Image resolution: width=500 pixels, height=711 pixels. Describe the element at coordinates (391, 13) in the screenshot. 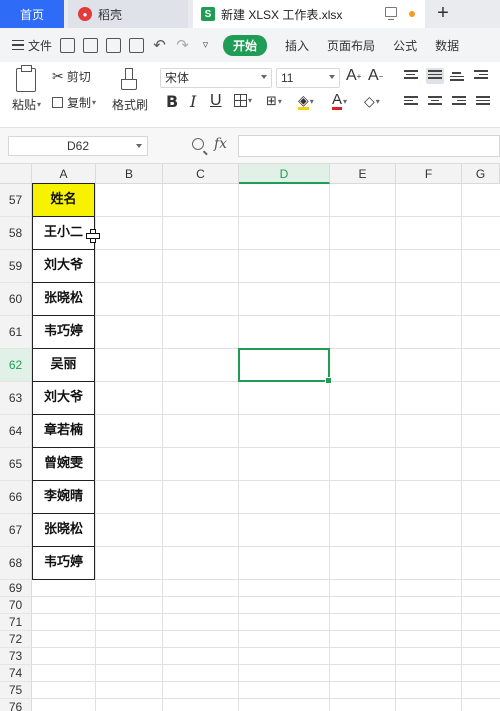

I see `monitor-icon` at that location.